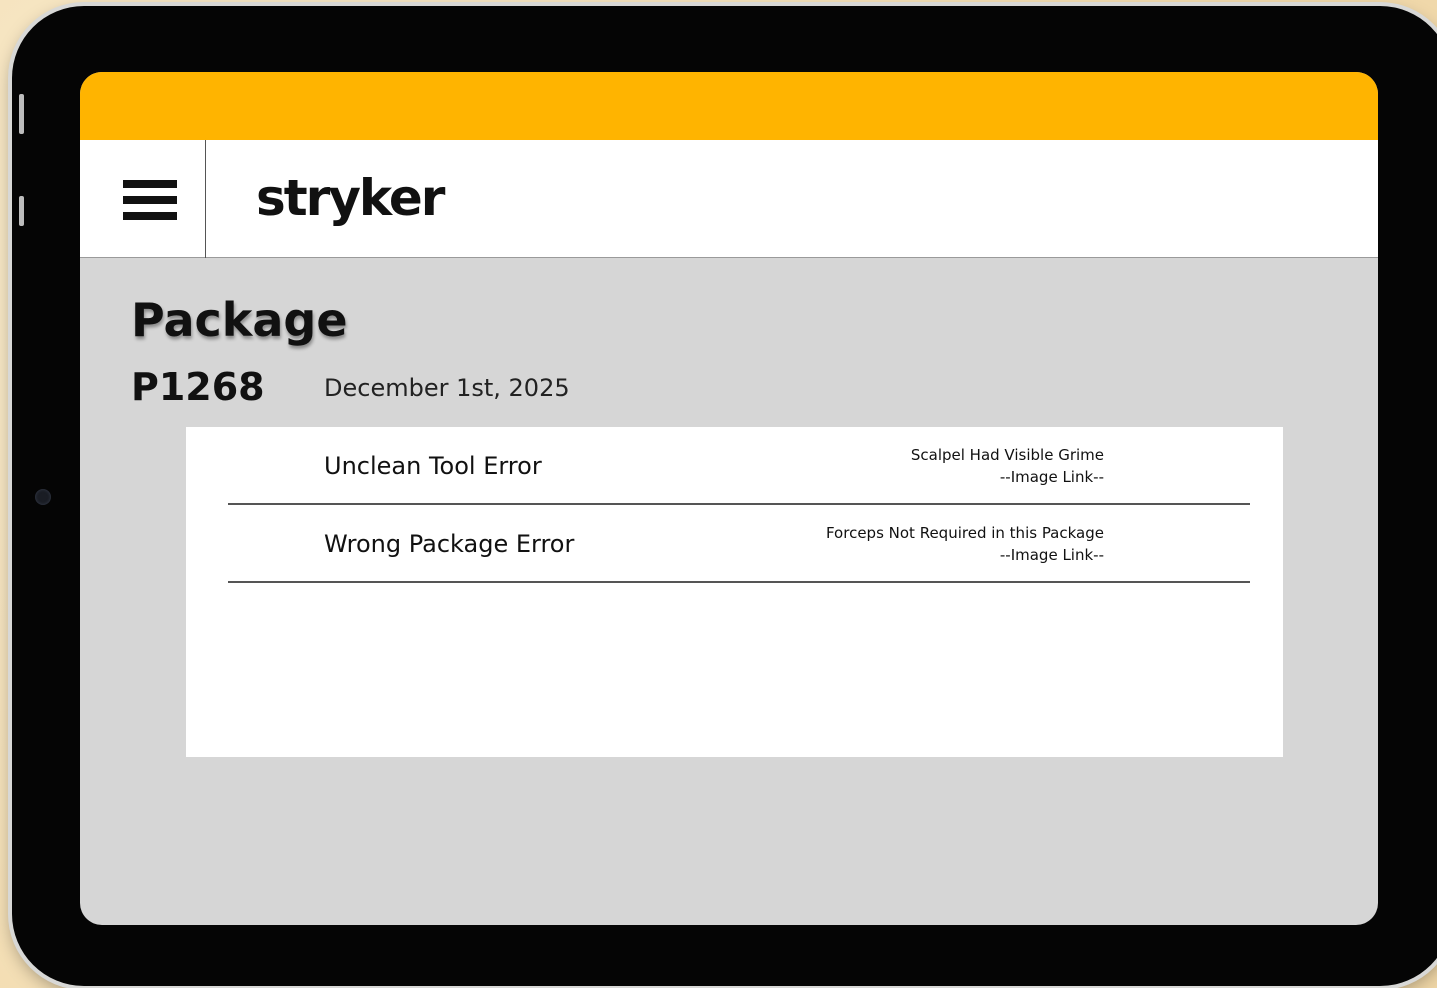 The height and width of the screenshot is (988, 1437). What do you see at coordinates (1007, 455) in the screenshot?
I see `error-description: Scalpel Had Visible Grime` at bounding box center [1007, 455].